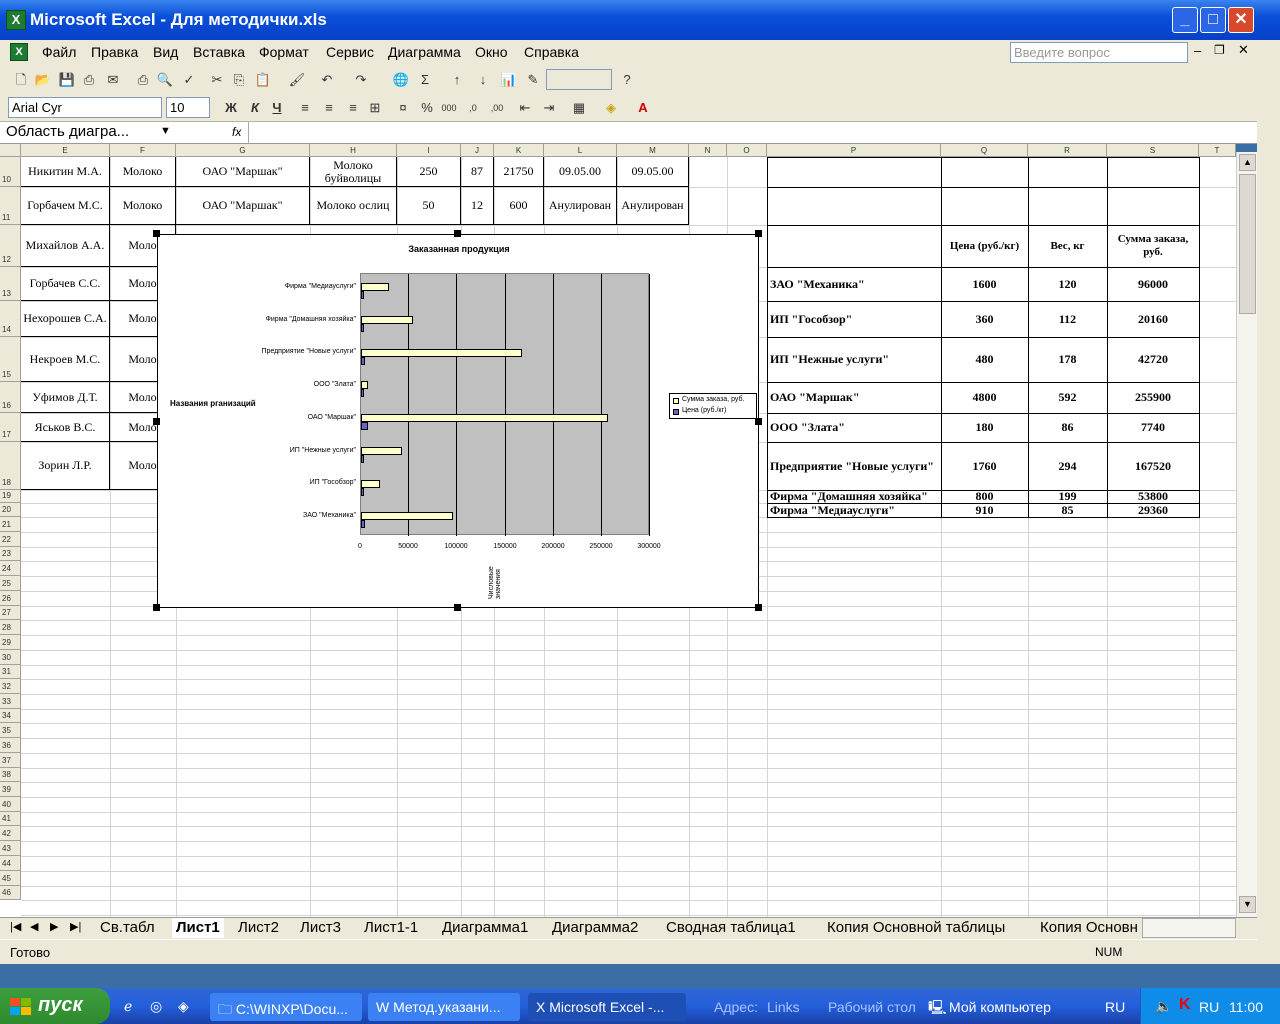 The height and width of the screenshot is (1024, 1280). Describe the element at coordinates (580, 150) in the screenshot. I see `column-header-l: L` at that location.